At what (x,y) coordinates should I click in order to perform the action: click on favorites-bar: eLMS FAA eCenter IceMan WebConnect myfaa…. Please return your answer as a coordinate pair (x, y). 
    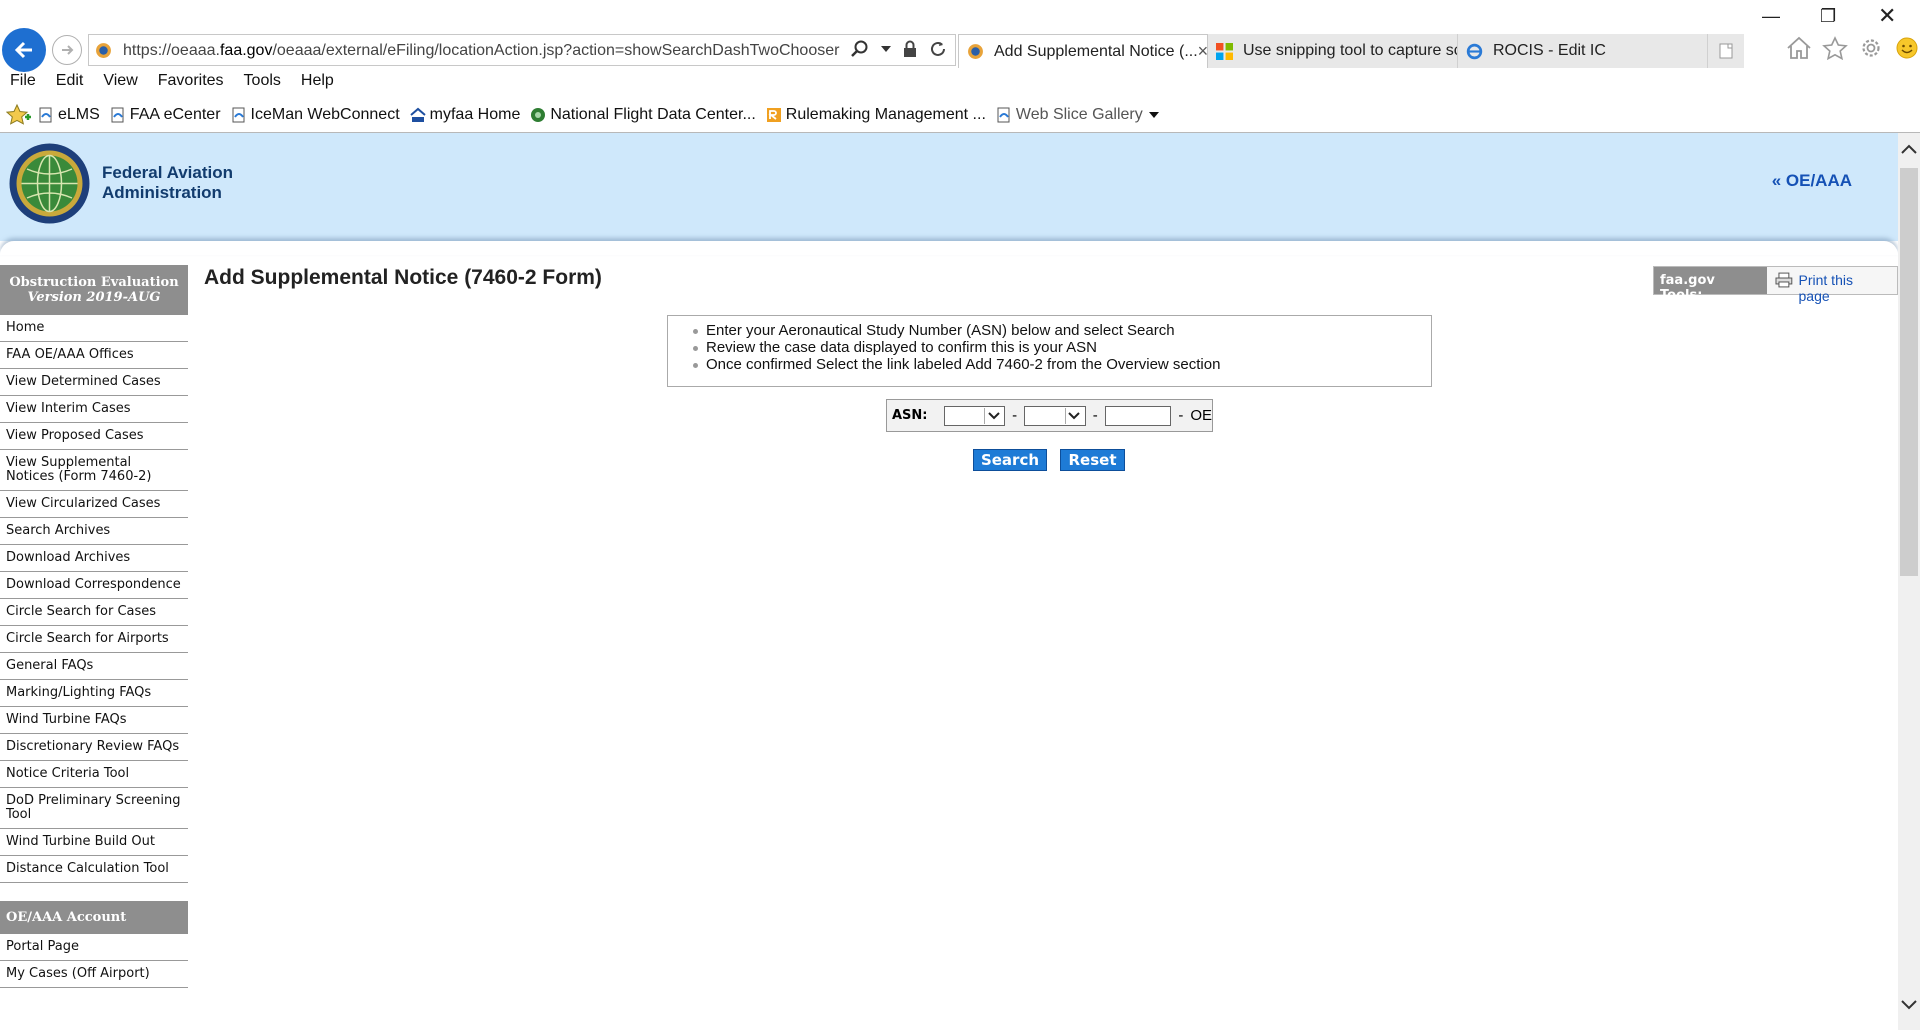
    Looking at the image, I should click on (584, 115).